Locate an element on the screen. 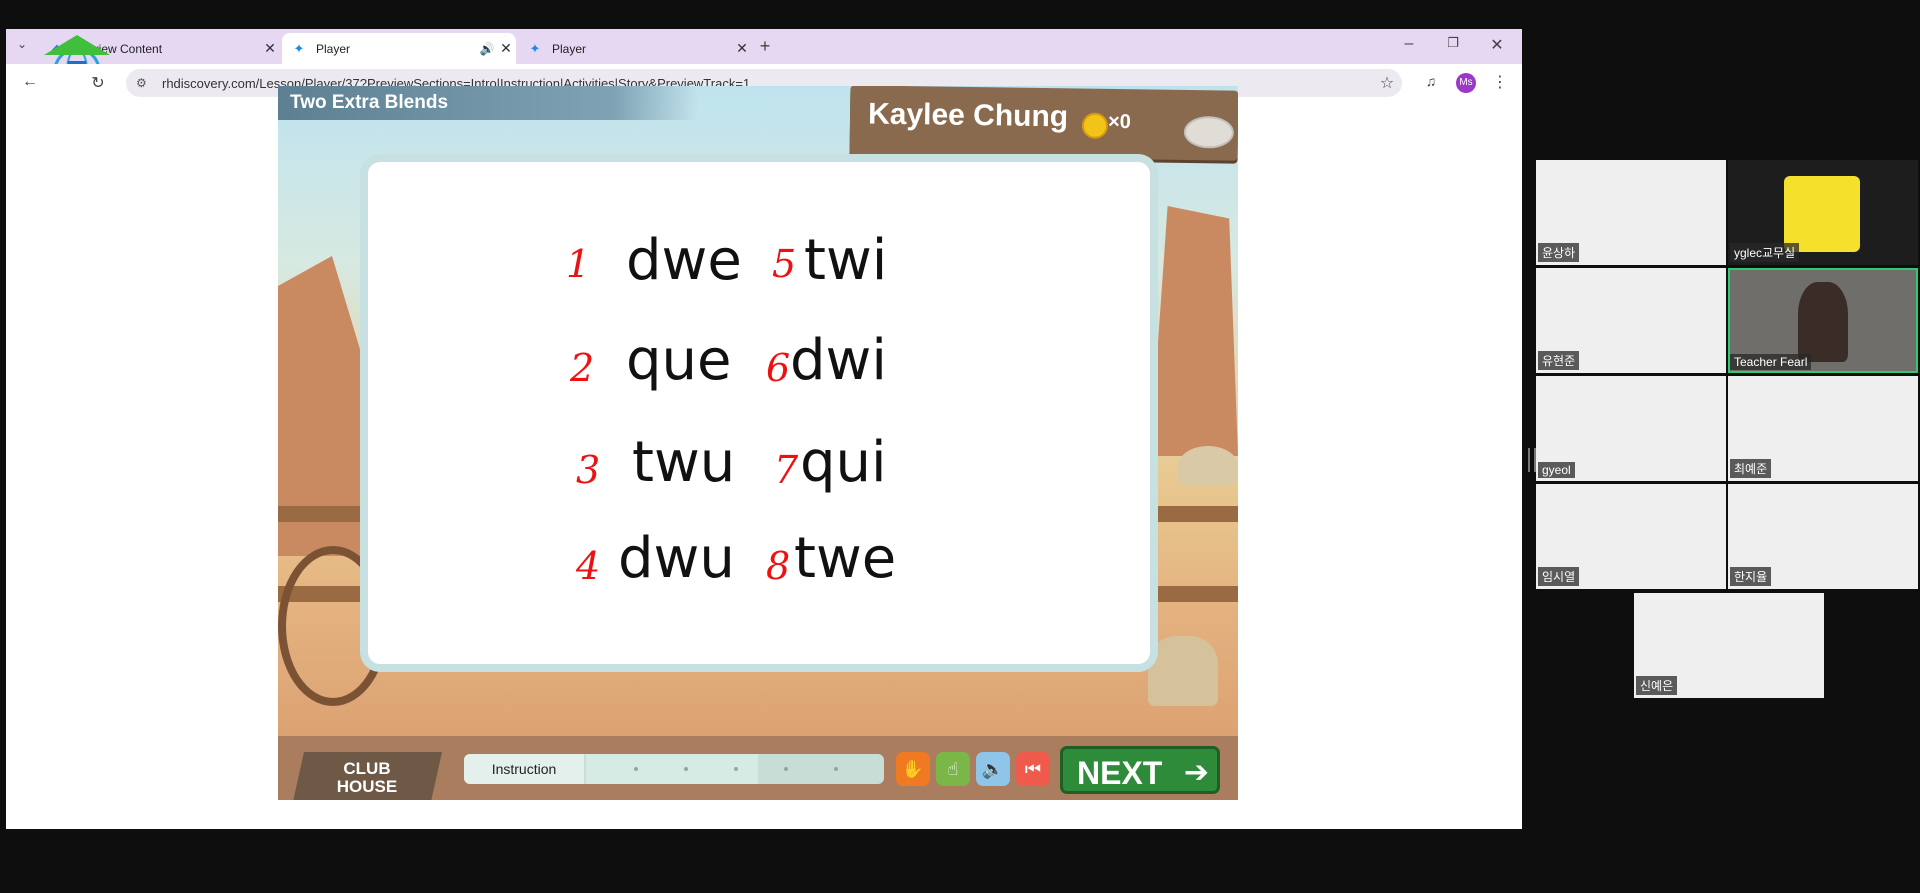  participant-name: gyeol is located at coordinates (1556, 470).